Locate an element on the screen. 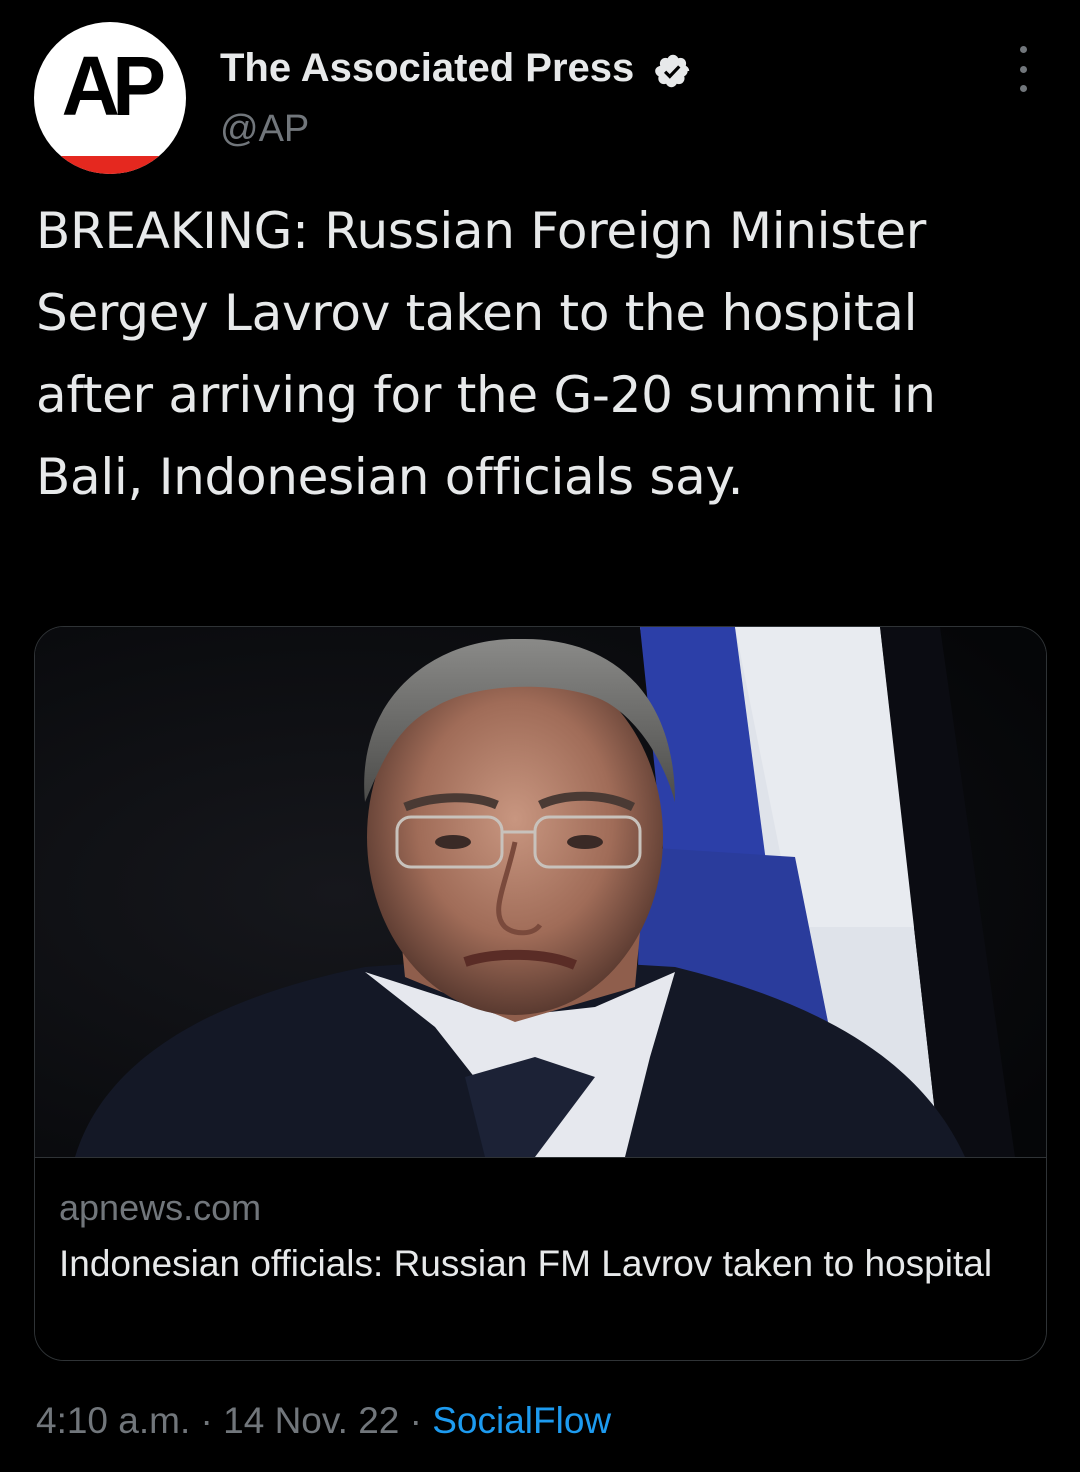  tweet-meta: 4:10 a.m. · 14 Nov. 22 · SocialFlow is located at coordinates (323, 1421).